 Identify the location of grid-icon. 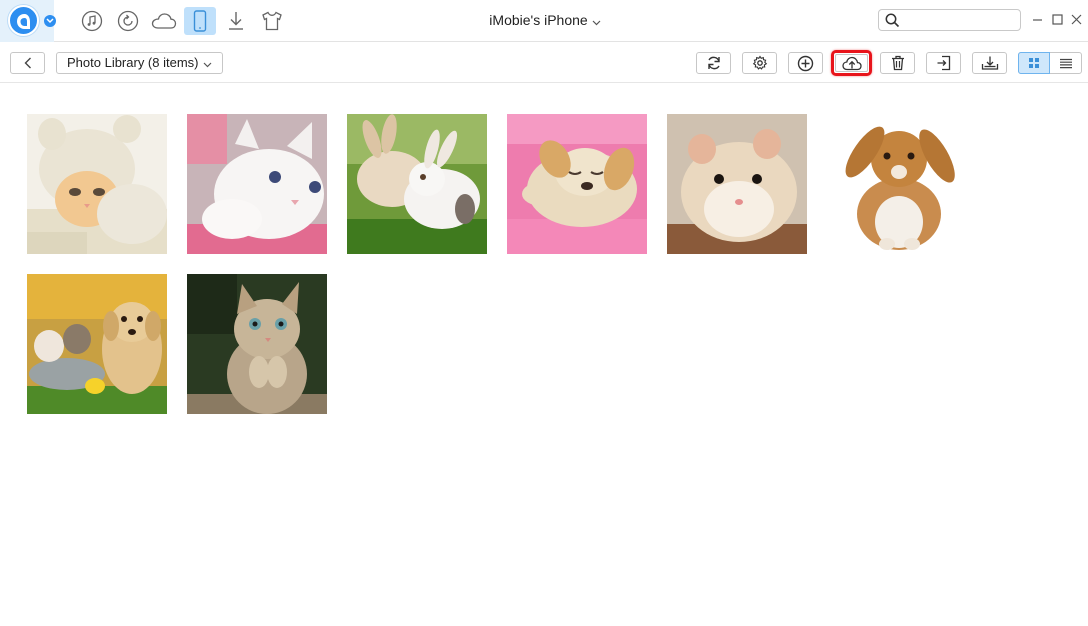
(1034, 63).